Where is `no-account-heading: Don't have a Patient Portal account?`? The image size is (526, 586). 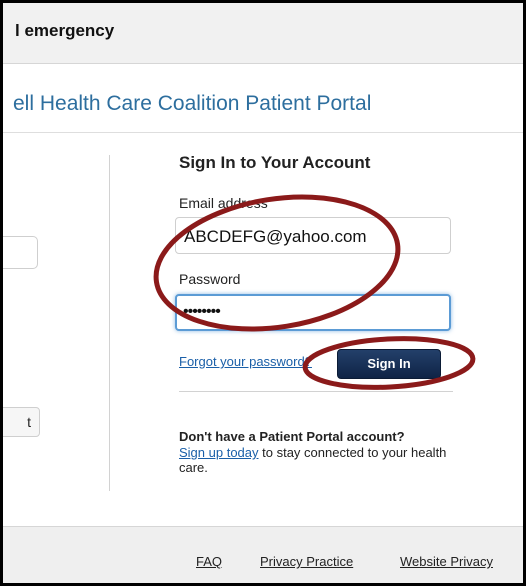
no-account-heading: Don't have a Patient Portal account? is located at coordinates (292, 436).